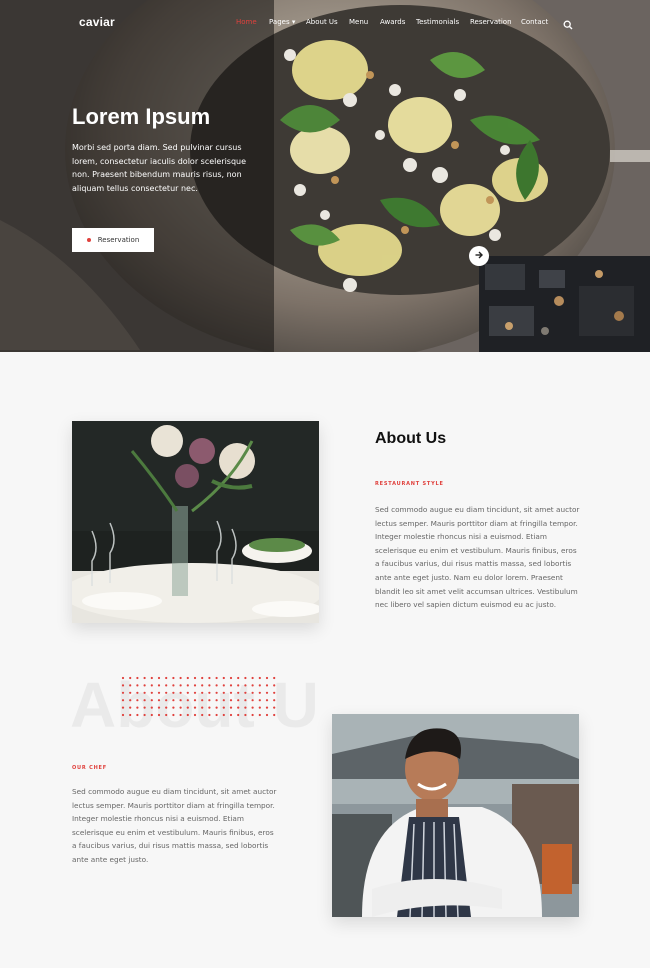 Image resolution: width=650 pixels, height=968 pixels. What do you see at coordinates (495, 22) in the screenshot?
I see `nav-item-reservation: Reservation` at bounding box center [495, 22].